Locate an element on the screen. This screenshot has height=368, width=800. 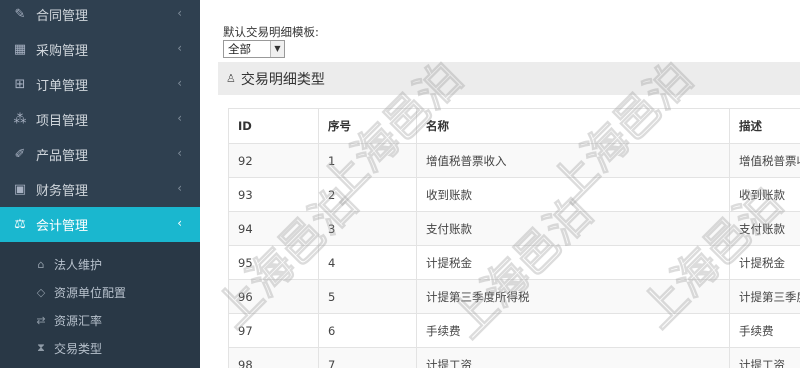
table-row: 95 4 计提税金 计提税金 is located at coordinates (514, 262).